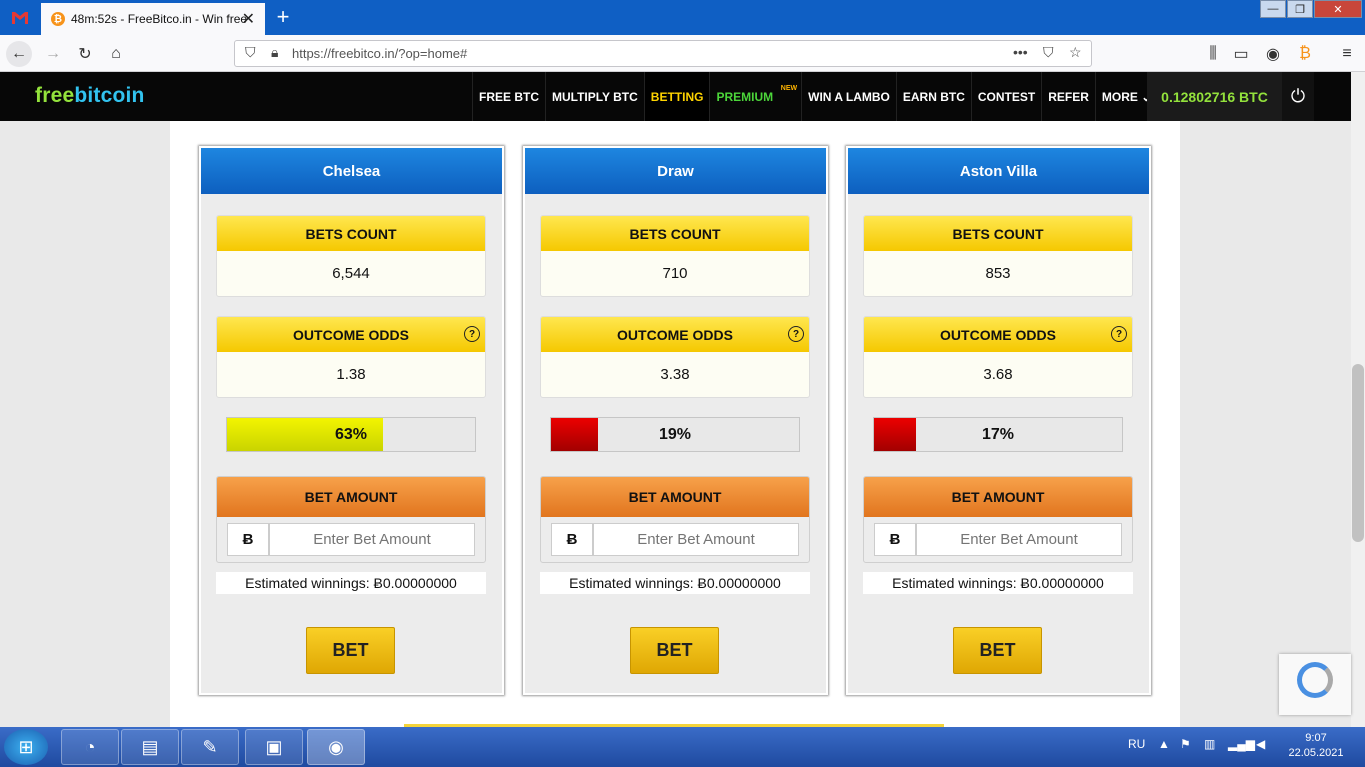 The height and width of the screenshot is (767, 1365). I want to click on bookmark-star-icon: ☆, so click(1075, 52).